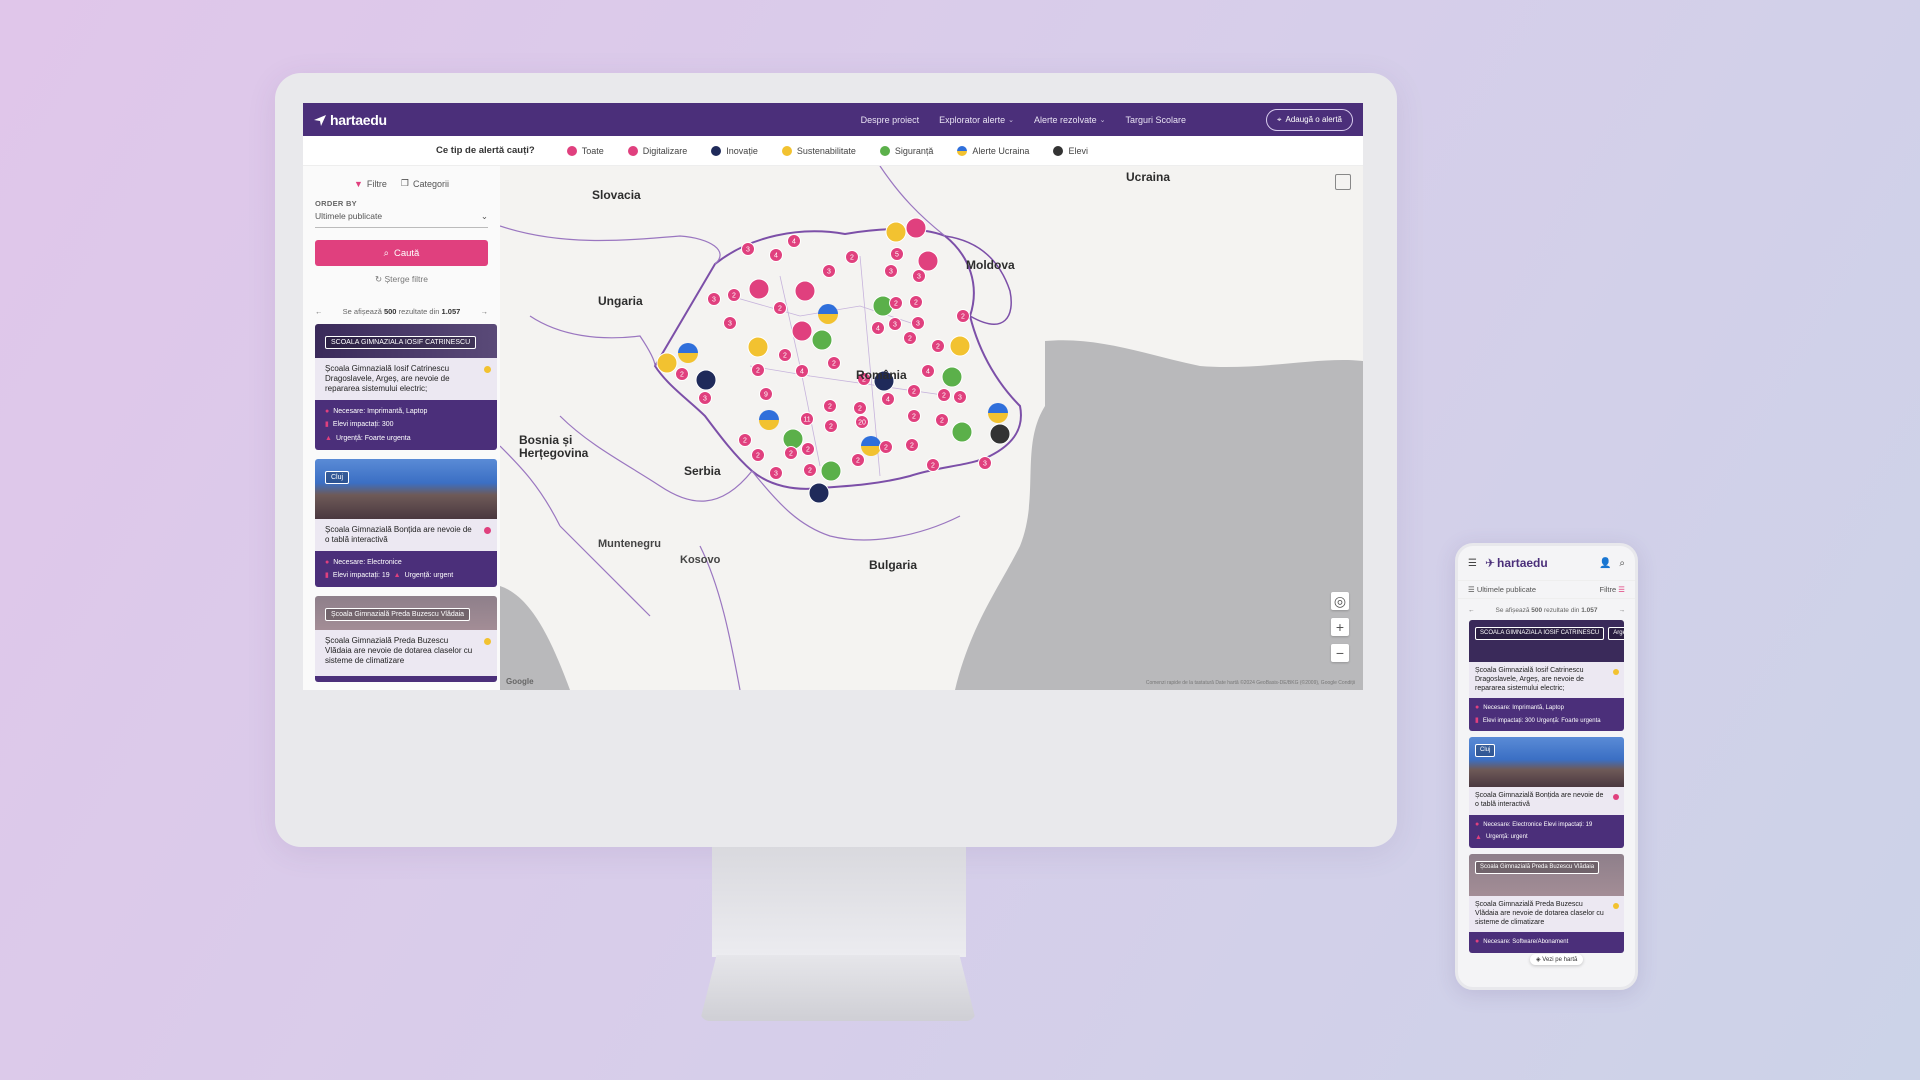 The width and height of the screenshot is (1920, 1080). What do you see at coordinates (1340, 627) in the screenshot?
I see `zoom-in-button: +` at bounding box center [1340, 627].